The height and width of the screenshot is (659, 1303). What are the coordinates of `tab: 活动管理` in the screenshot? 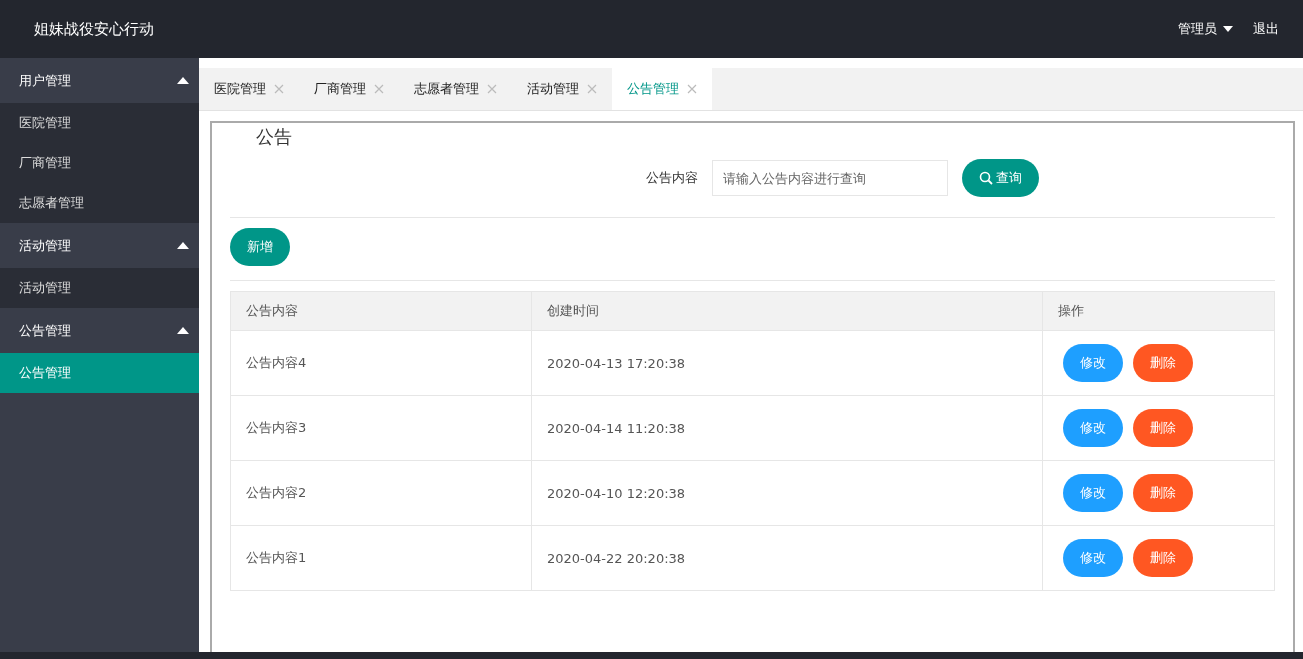 It's located at (562, 89).